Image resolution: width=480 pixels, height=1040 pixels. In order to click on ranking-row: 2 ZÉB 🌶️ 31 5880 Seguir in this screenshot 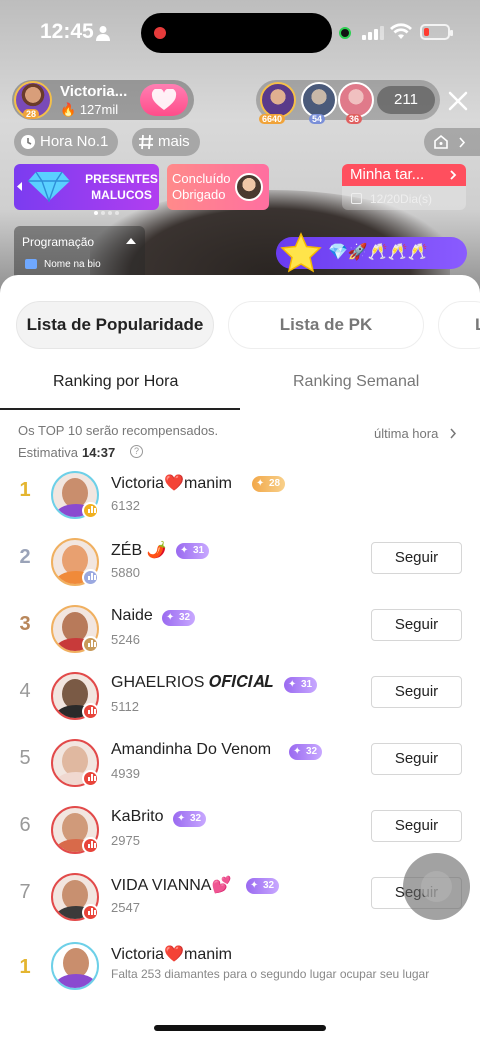, I will do `click(240, 565)`.